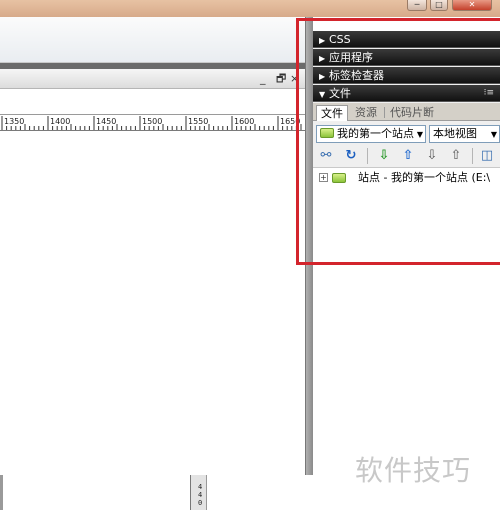 This screenshot has height=510, width=500. Describe the element at coordinates (60, 121) in the screenshot. I see `ruler-label: 1400` at that location.